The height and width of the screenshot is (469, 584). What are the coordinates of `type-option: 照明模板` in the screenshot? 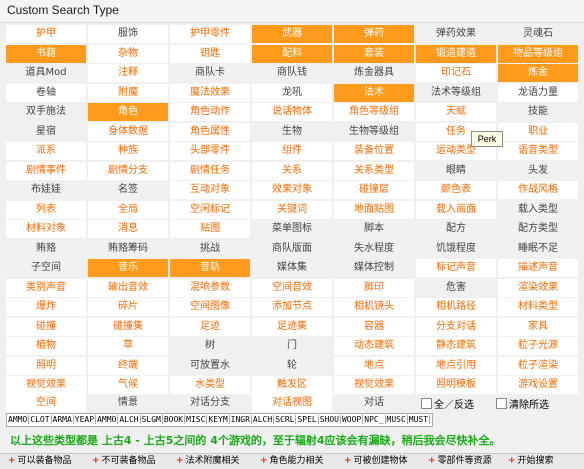 It's located at (456, 385).